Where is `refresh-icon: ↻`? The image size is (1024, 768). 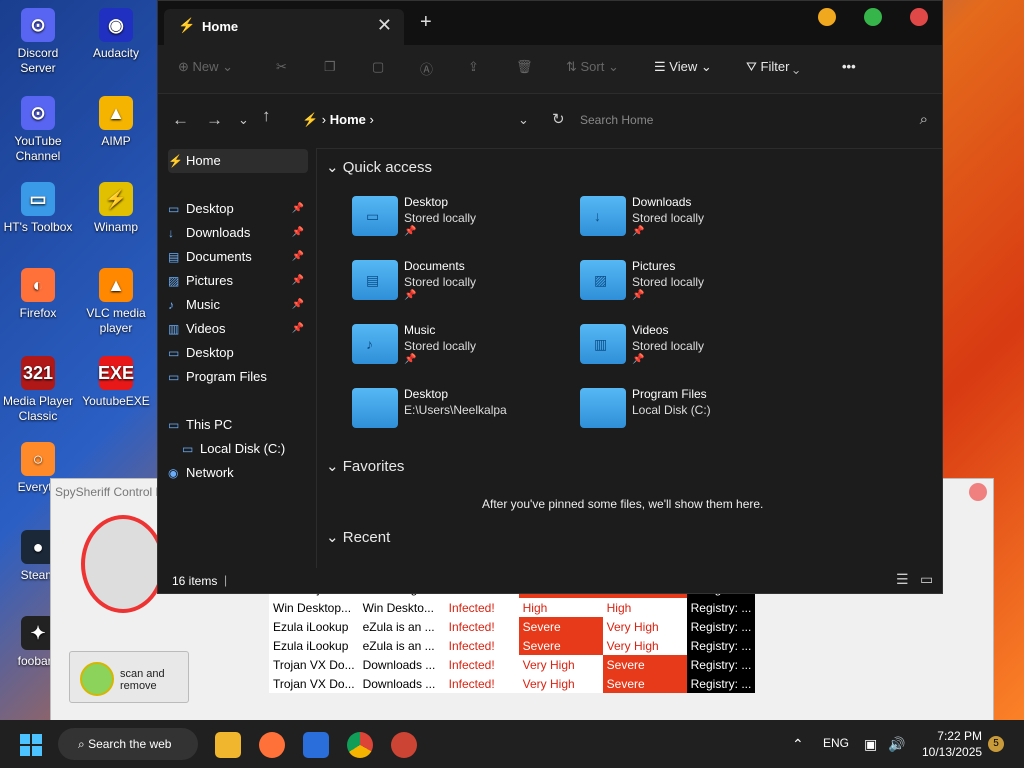
refresh-icon: ↻ is located at coordinates (558, 119).